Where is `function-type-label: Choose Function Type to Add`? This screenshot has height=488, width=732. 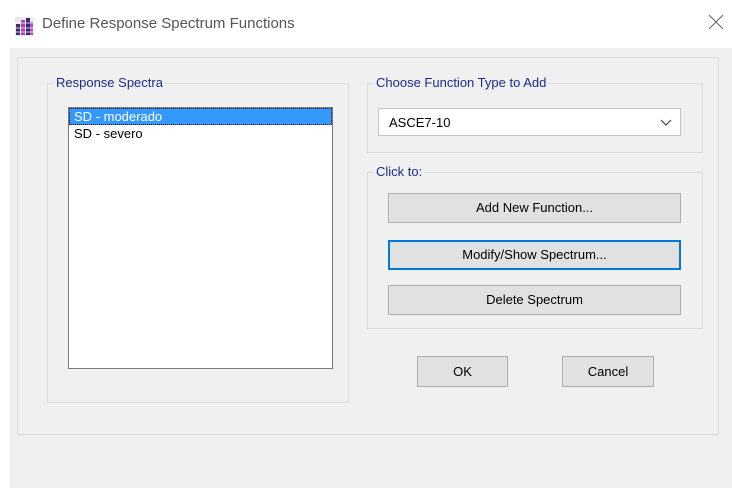
function-type-label: Choose Function Type to Add is located at coordinates (461, 83).